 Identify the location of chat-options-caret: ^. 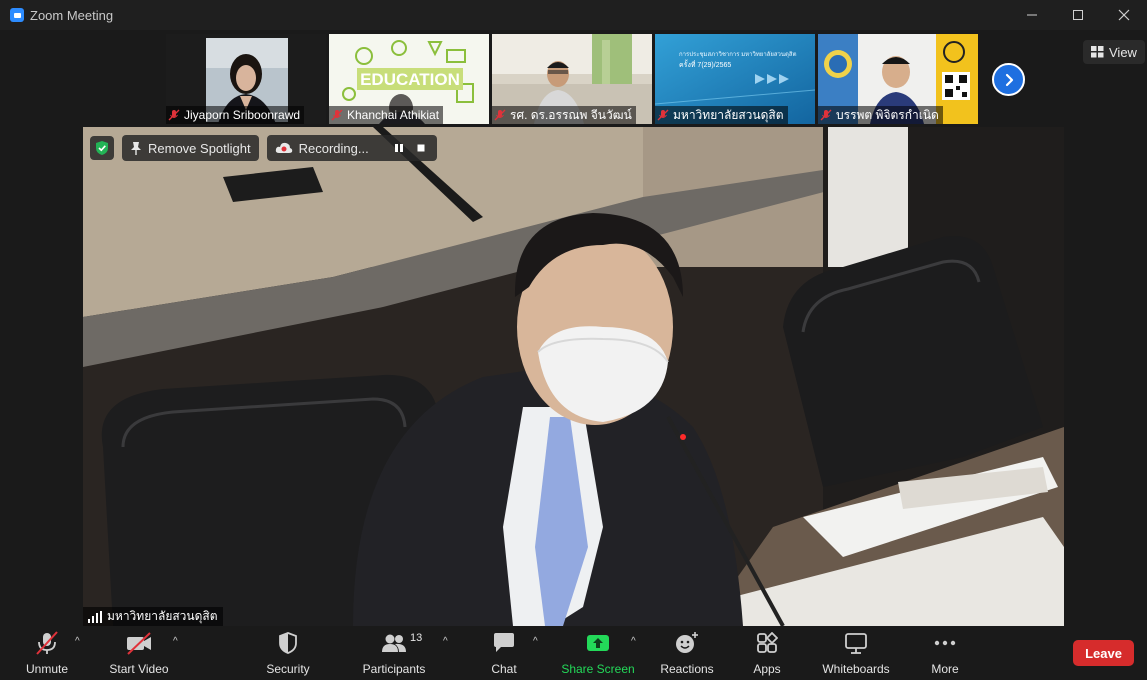
(535, 641).